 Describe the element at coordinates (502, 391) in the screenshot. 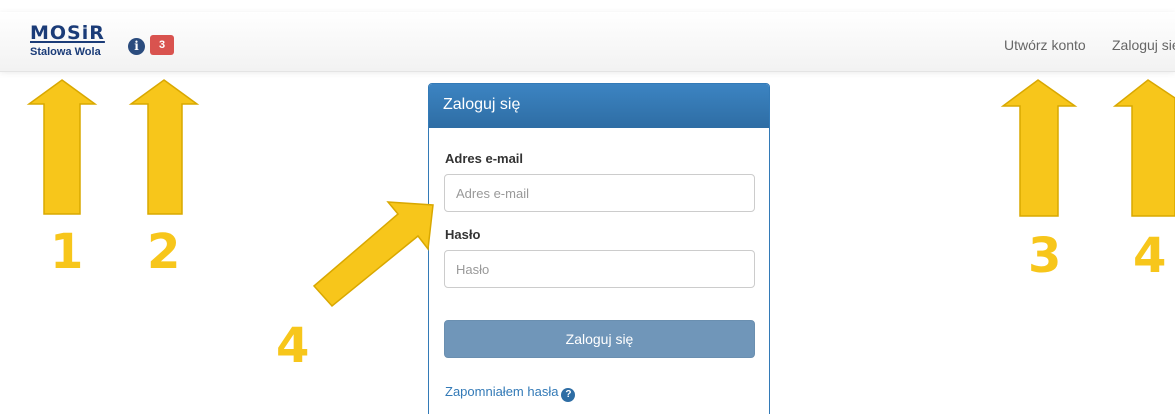

I see `forgot-password-label: Zapomniałem hasła` at that location.